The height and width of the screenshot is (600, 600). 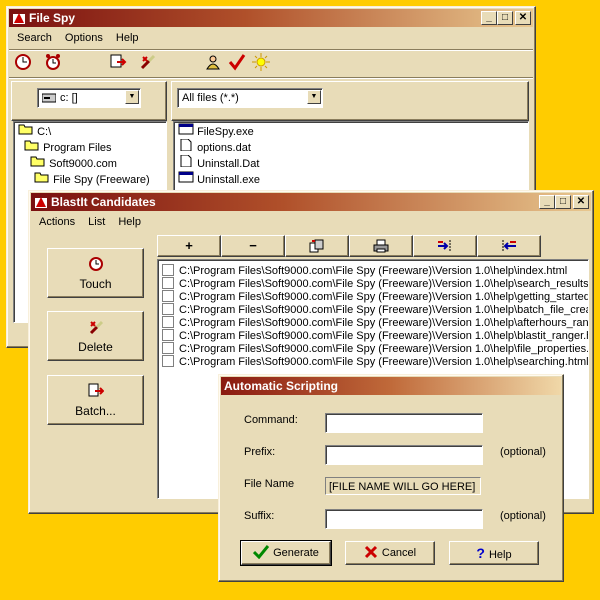 I want to click on prefix-optional-note: (optional), so click(x=523, y=452).